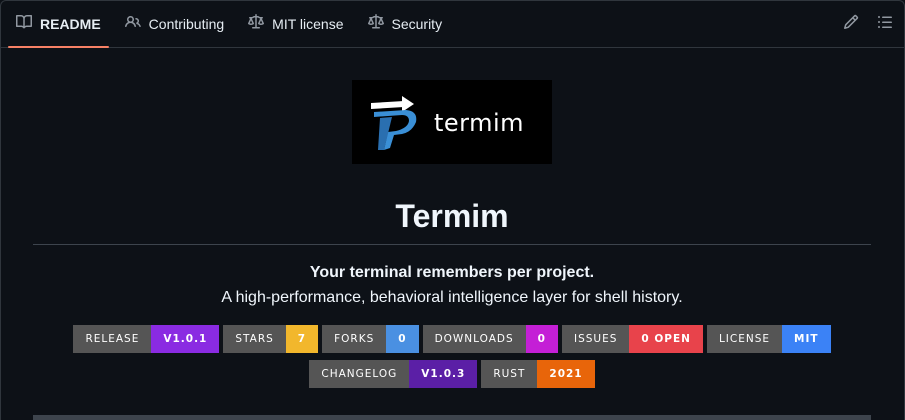  I want to click on badge-changelog: CHANGELOG V1.0.3, so click(393, 374).